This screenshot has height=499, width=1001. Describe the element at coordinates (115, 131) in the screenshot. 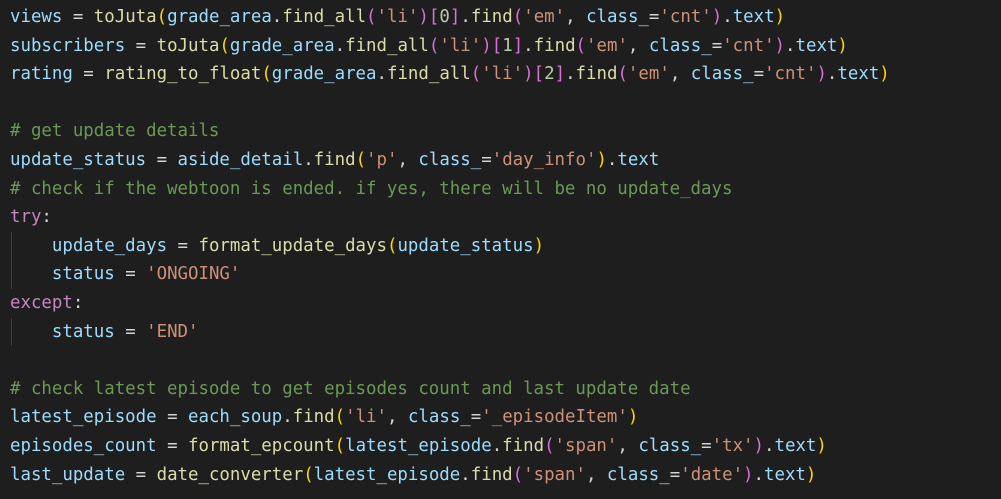

I see `code-token: # get update details` at that location.